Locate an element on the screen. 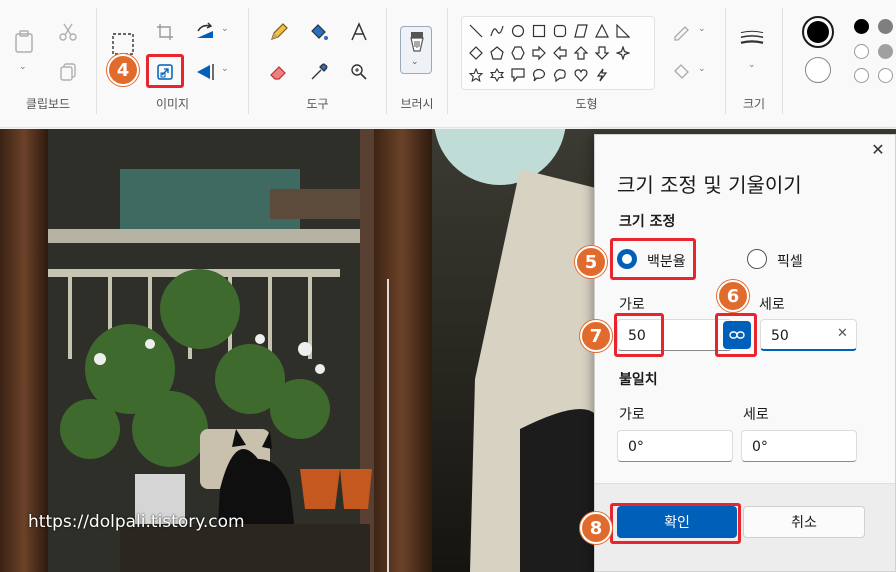 This screenshot has width=896, height=572. horizontal-highlight-box is located at coordinates (639, 335).